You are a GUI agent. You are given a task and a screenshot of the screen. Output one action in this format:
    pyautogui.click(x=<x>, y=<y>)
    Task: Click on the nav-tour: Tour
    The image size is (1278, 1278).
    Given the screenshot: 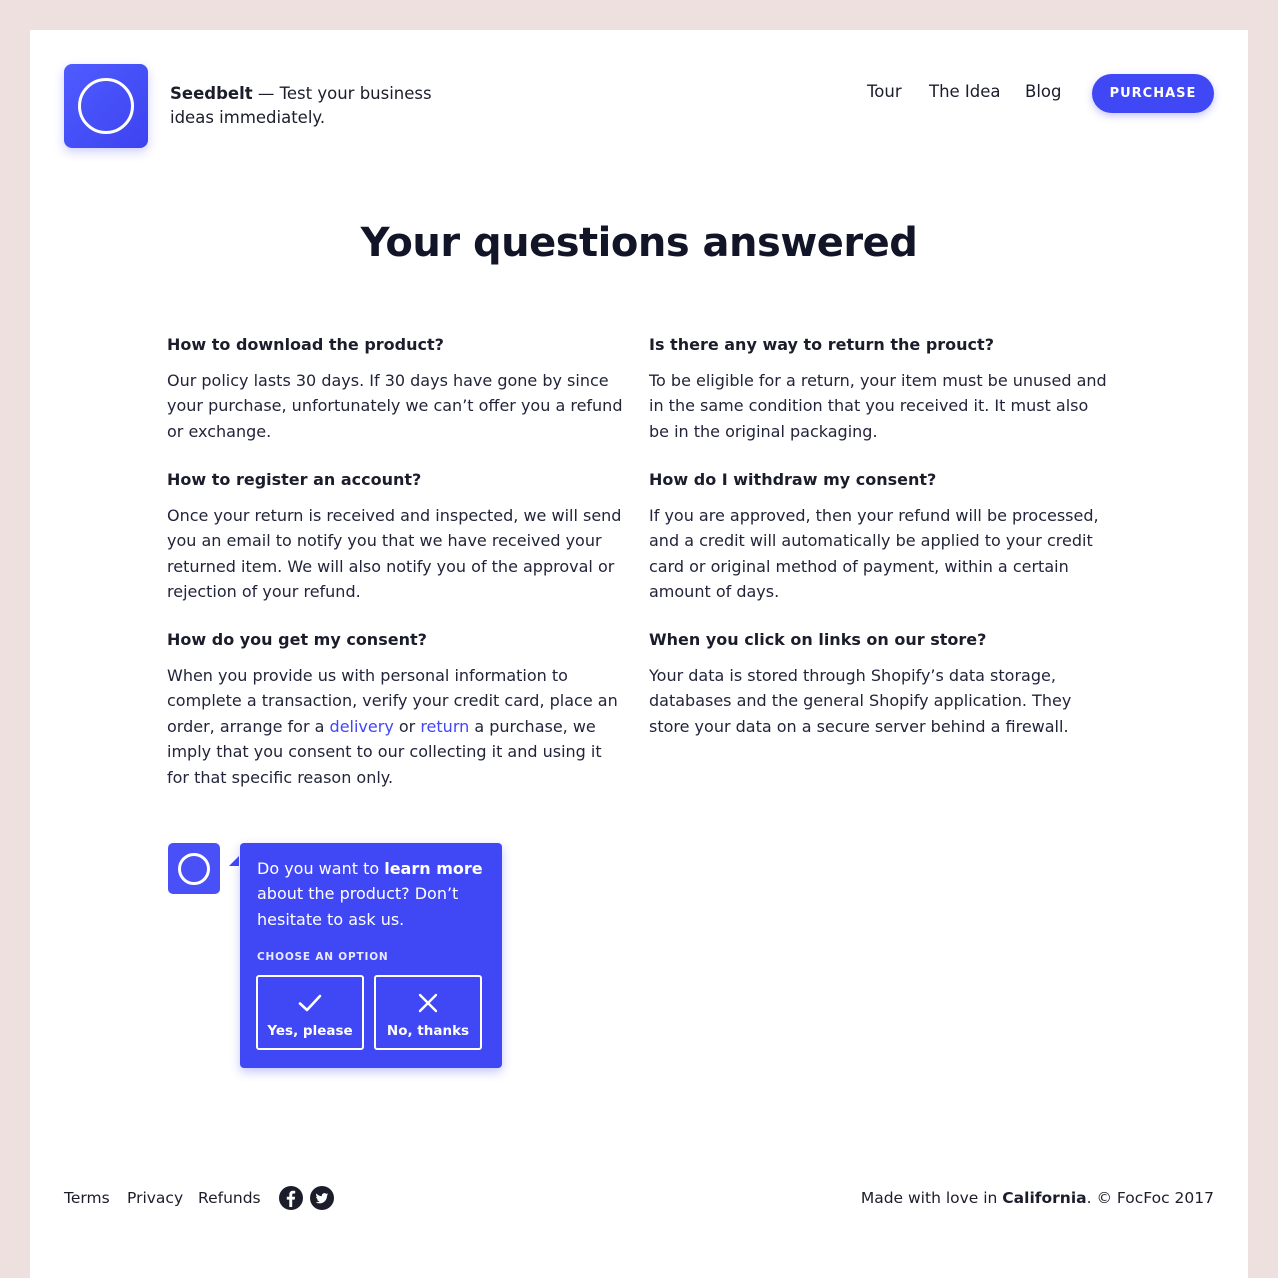 What is the action you would take?
    pyautogui.click(x=884, y=91)
    